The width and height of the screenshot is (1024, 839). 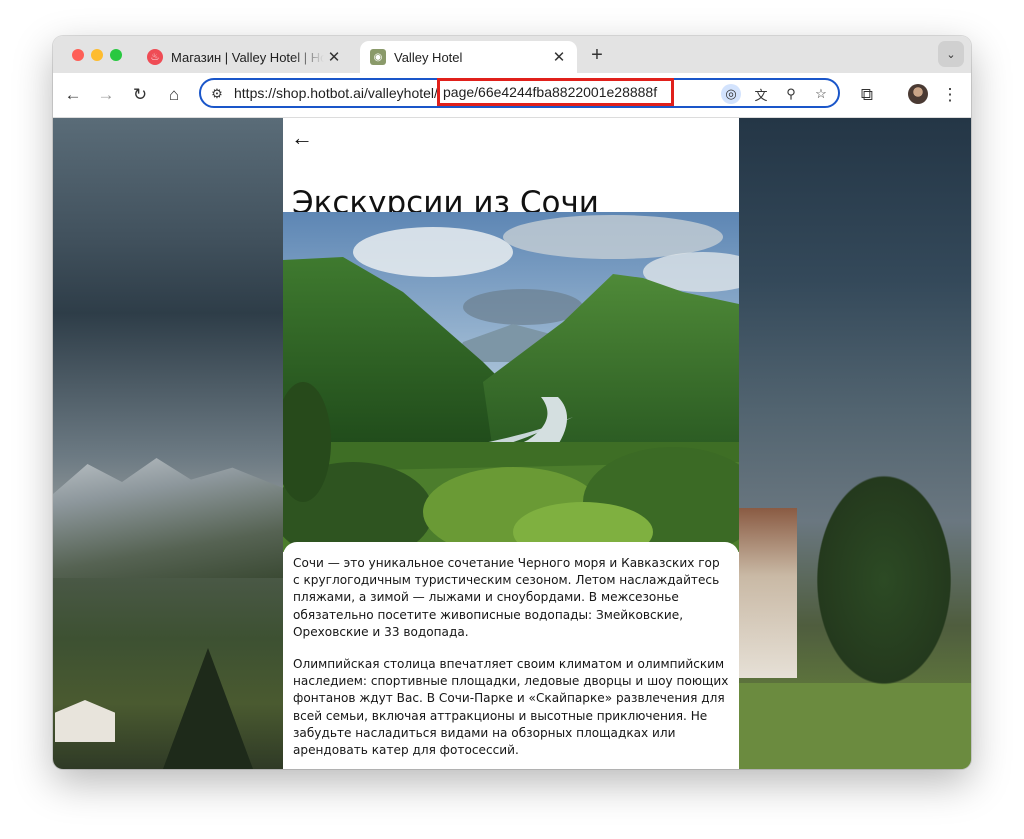 What do you see at coordinates (918, 94) in the screenshot?
I see `profile-avatar` at bounding box center [918, 94].